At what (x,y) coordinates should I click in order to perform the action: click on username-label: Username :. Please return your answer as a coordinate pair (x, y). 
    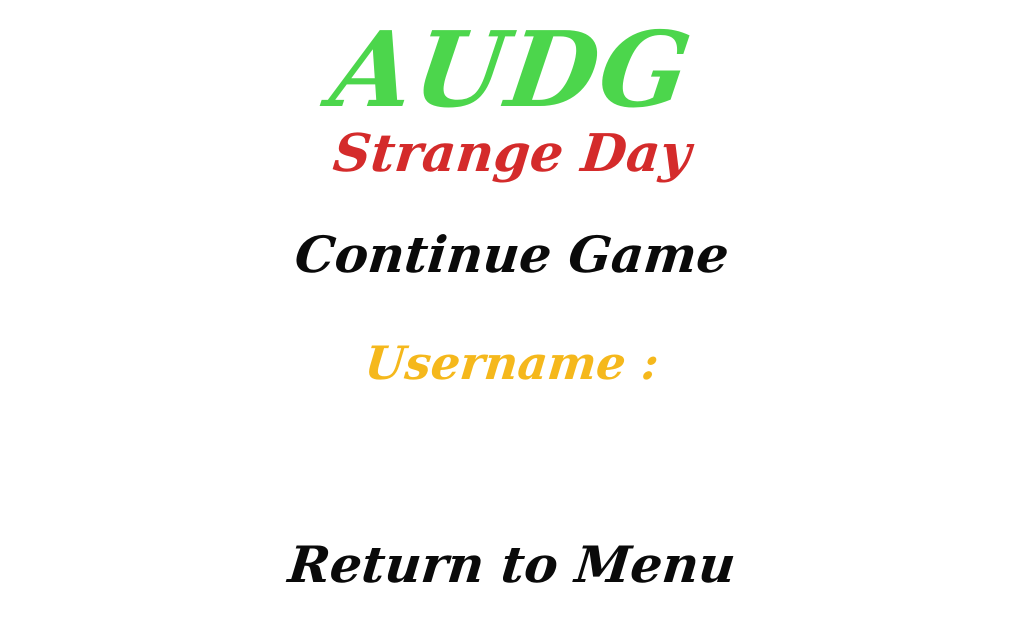
    Looking at the image, I should click on (512, 363).